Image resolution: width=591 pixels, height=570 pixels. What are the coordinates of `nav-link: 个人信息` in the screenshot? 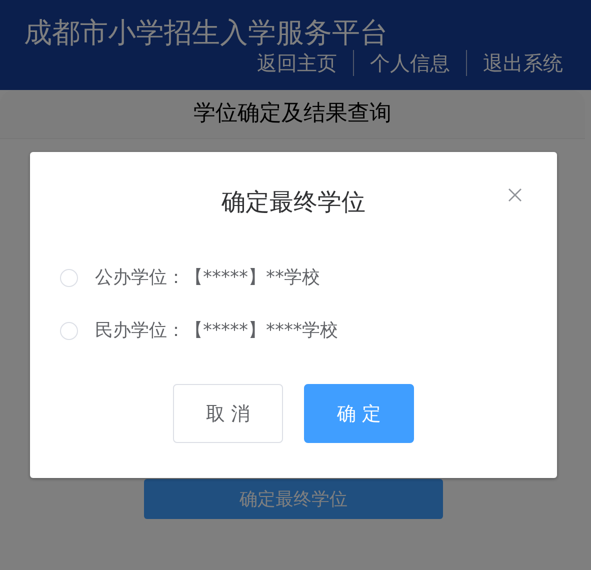 It's located at (401, 63).